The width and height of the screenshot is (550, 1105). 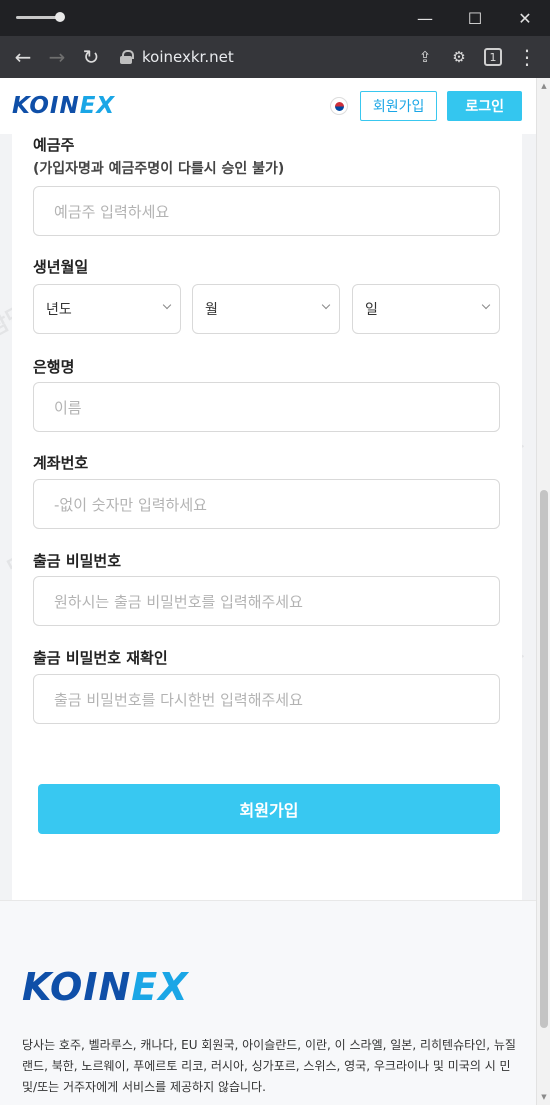 I want to click on year-value: 년도, so click(x=59, y=310).